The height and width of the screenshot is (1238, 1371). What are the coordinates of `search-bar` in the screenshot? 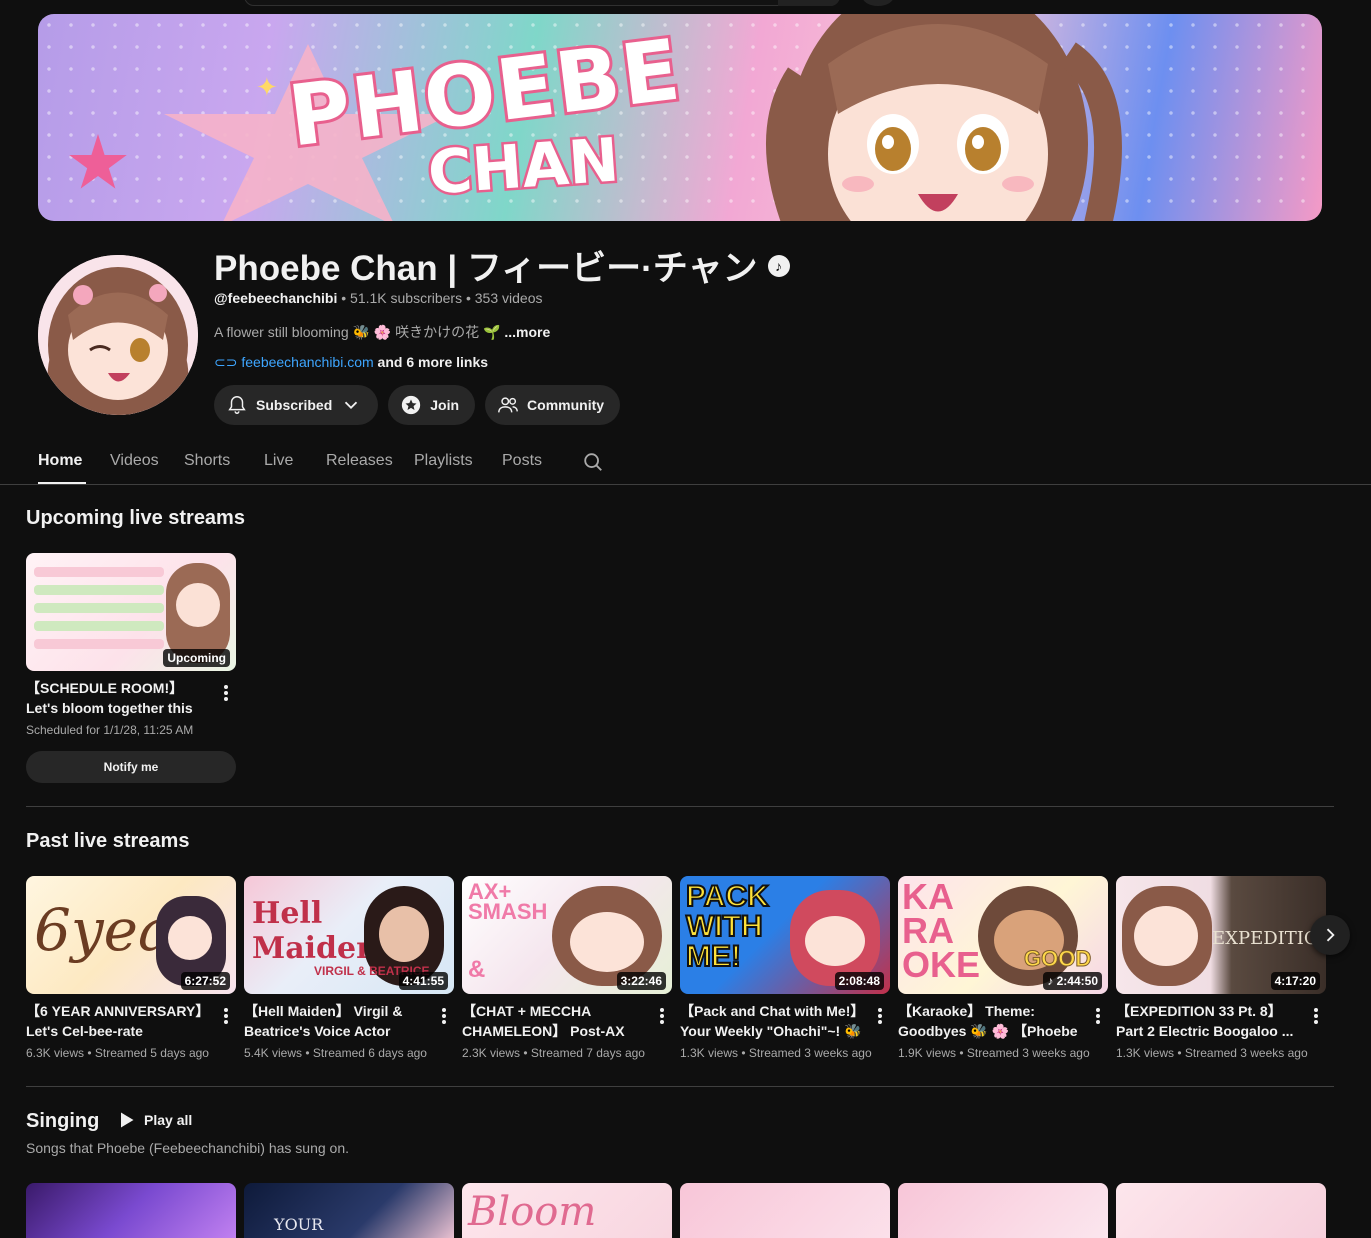 It's located at (542, 3).